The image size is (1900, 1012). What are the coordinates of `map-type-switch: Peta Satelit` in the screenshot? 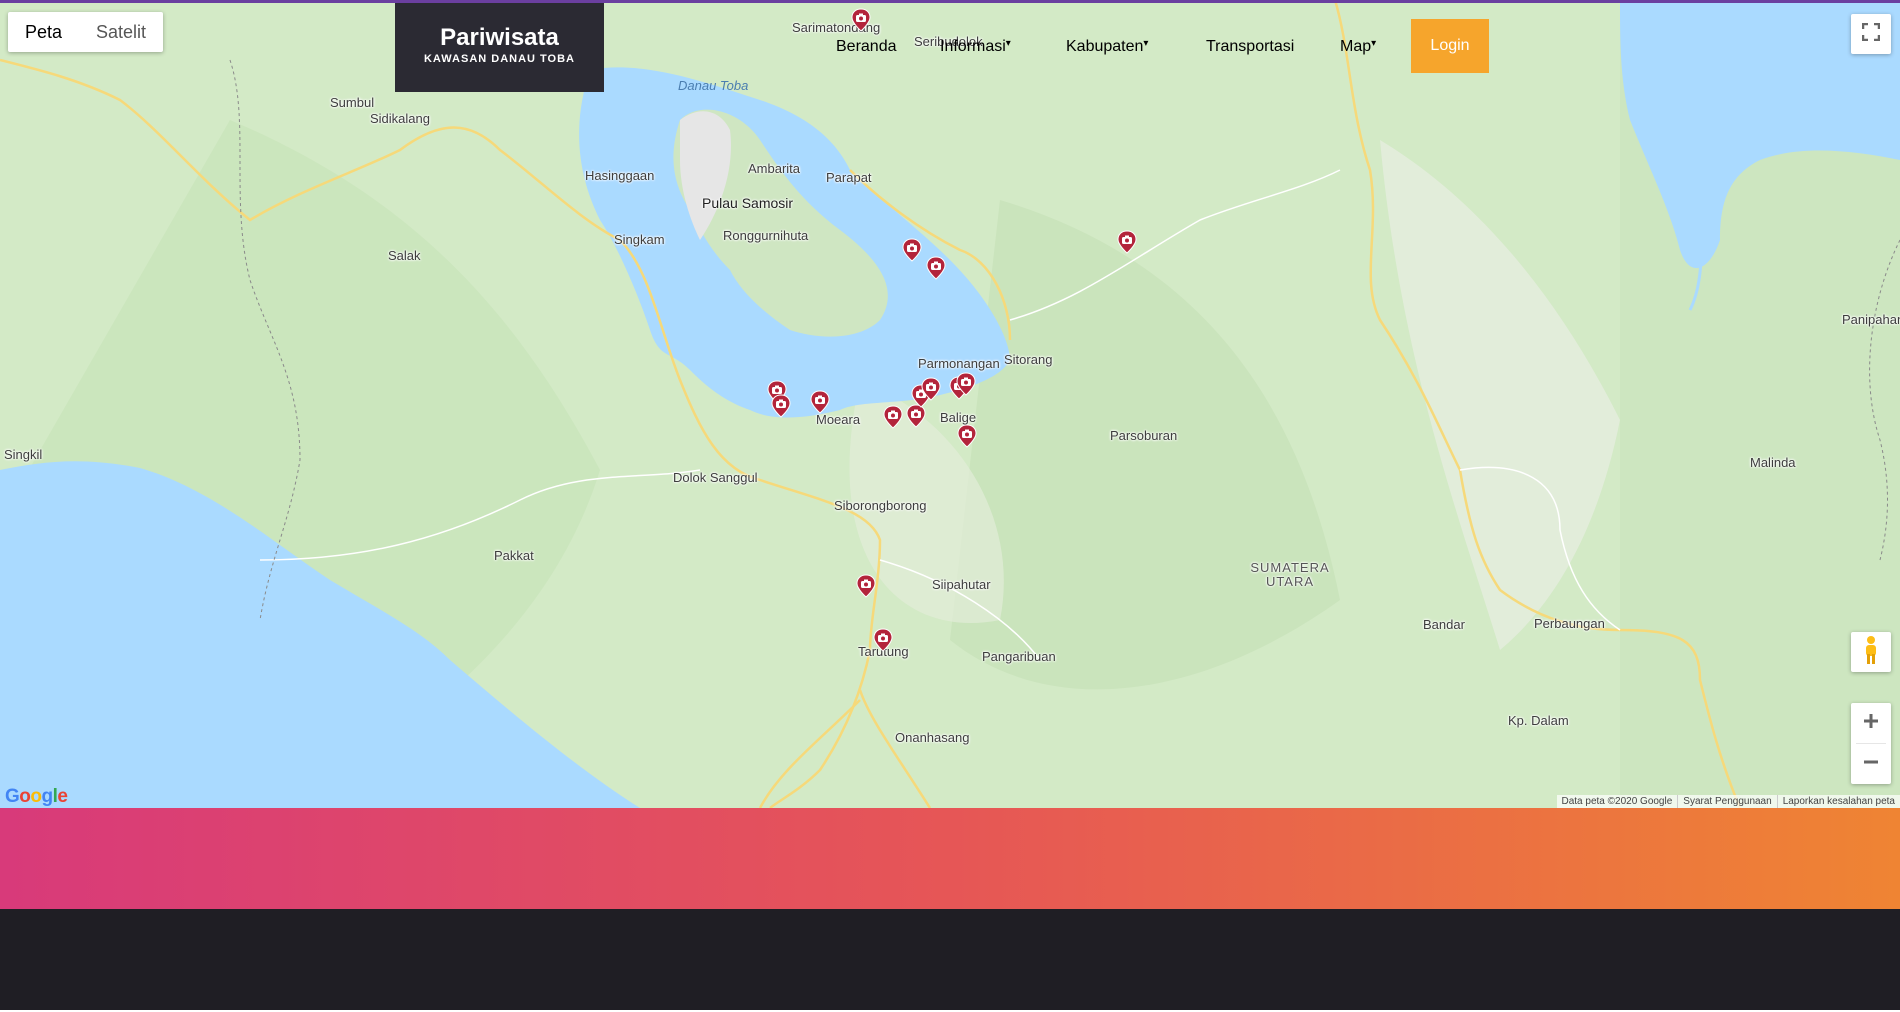 It's located at (86, 32).